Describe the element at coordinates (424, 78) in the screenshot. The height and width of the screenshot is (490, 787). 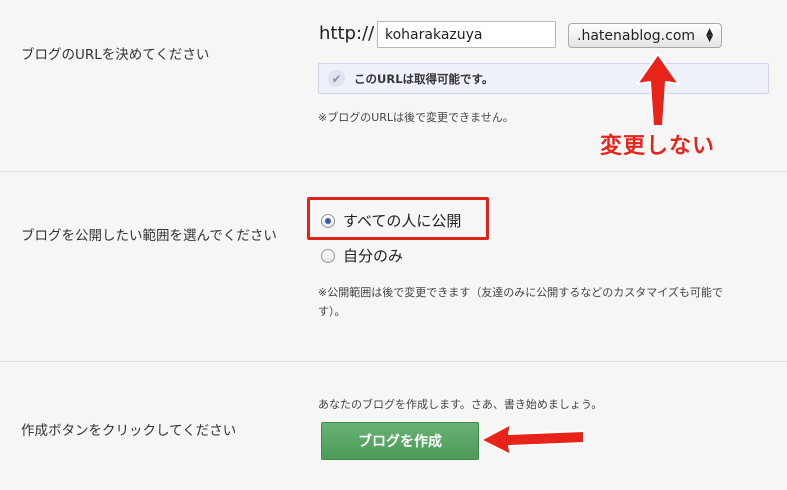
I see `availability-text: このURLは取得可能です。` at that location.